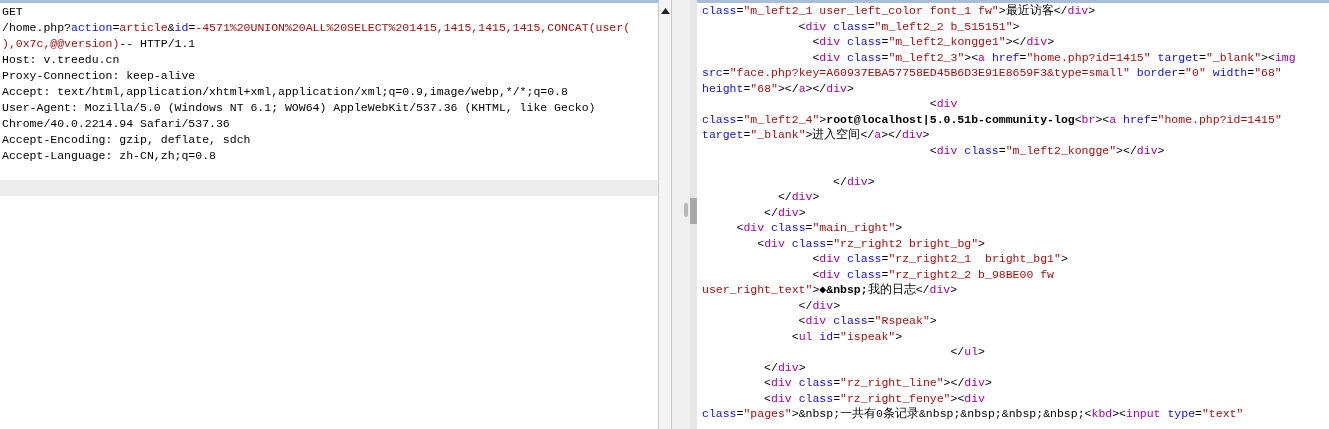  What do you see at coordinates (819, 228) in the screenshot?
I see `code-line: <div class="main_right">` at bounding box center [819, 228].